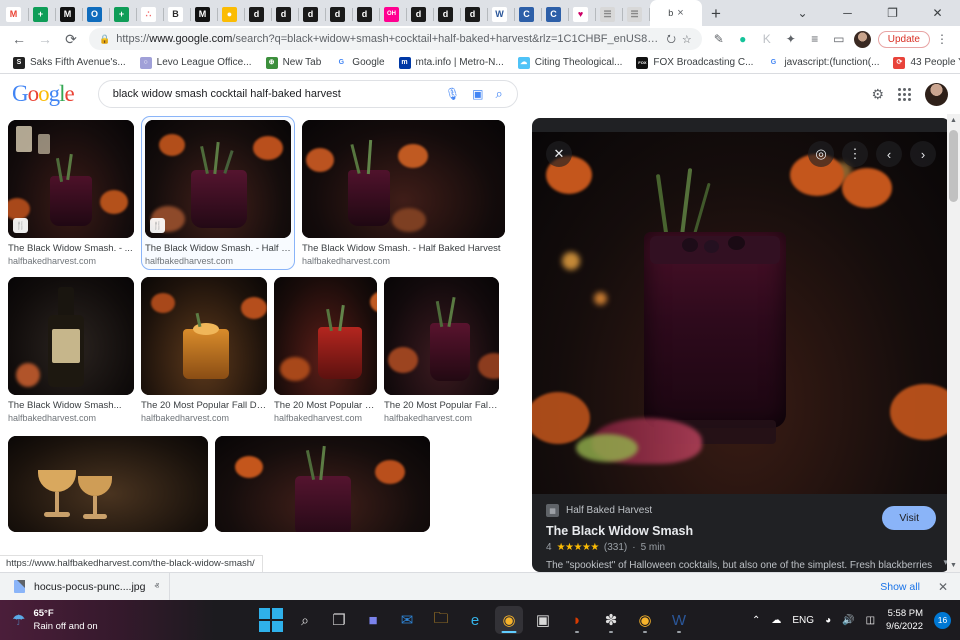  Describe the element at coordinates (611, 620) in the screenshot. I see `slack-icon: ✽` at that location.